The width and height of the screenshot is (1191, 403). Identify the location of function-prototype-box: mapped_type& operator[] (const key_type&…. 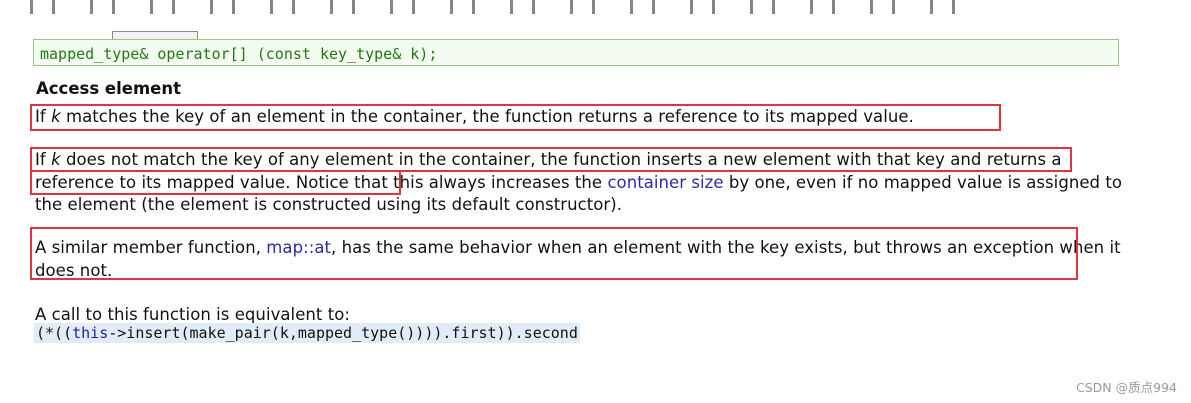
(576, 52).